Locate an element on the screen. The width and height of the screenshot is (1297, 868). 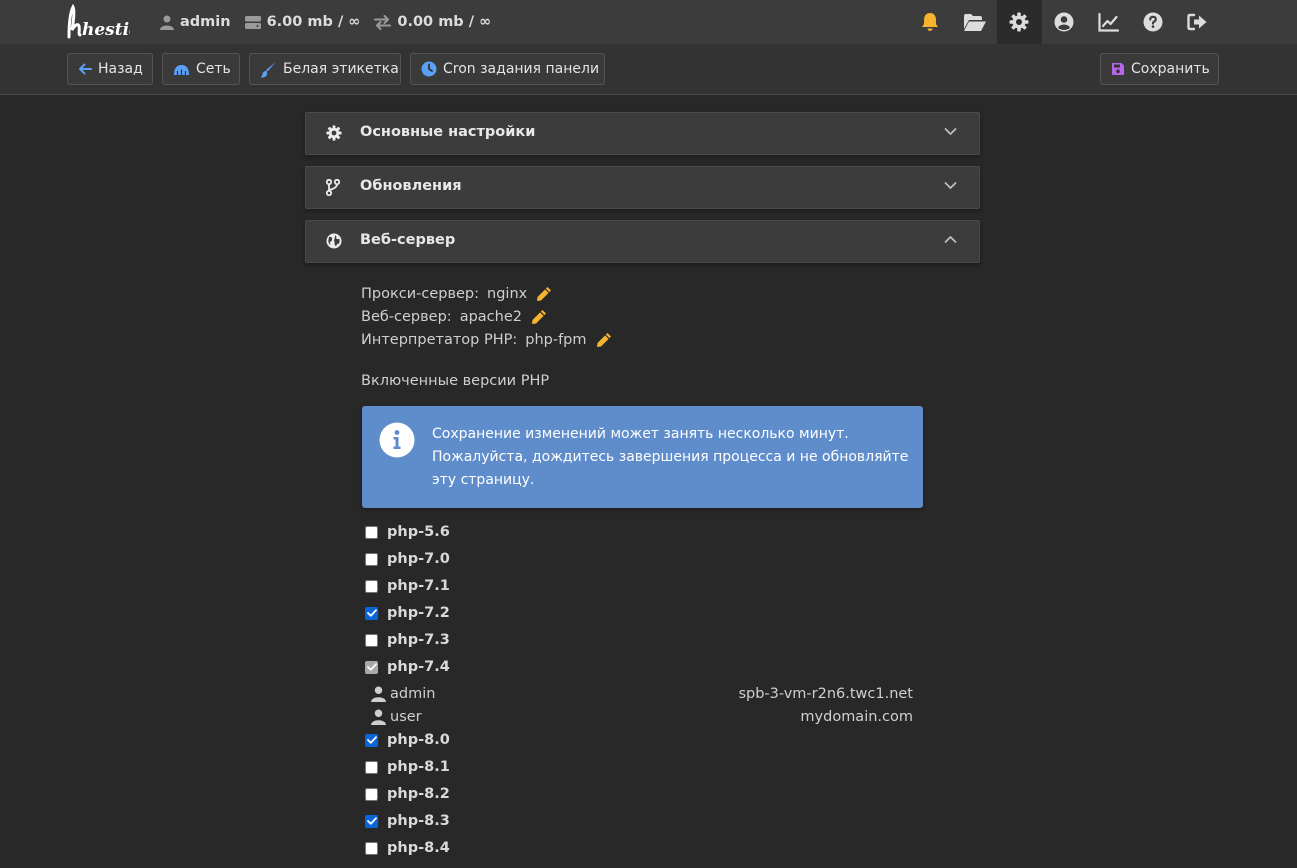
edit-web-server-button is located at coordinates (539, 317).